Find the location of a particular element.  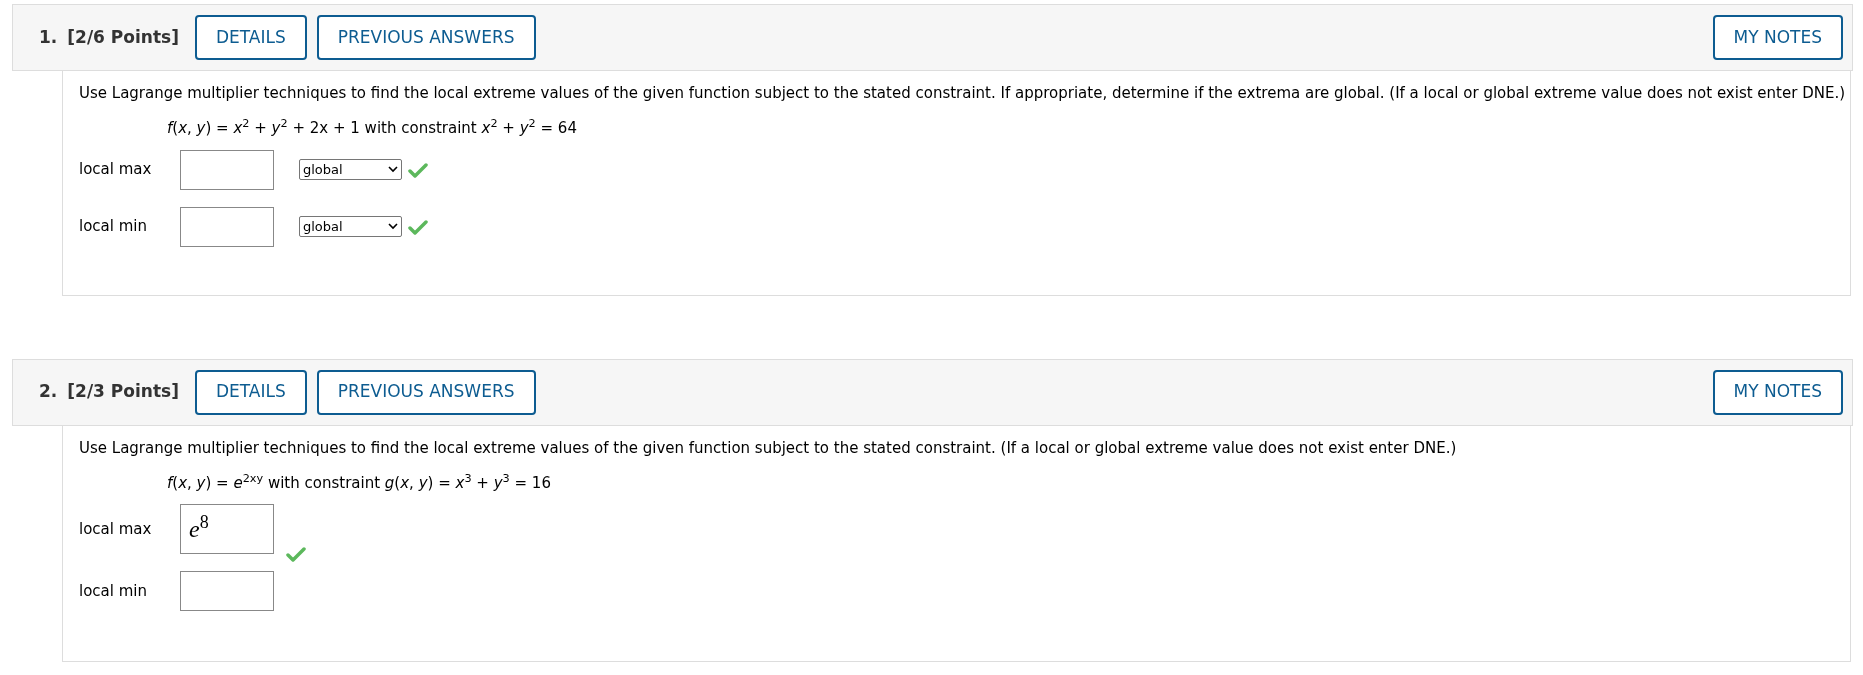

question-prompt: Use Lagrange multiplier techniques to find the local extreme values of the given function subject to the stated constraint. If appropriate, determine if the extrema are global. (If a local or global extreme value does not exist enter DNE.) is located at coordinates (962, 93).